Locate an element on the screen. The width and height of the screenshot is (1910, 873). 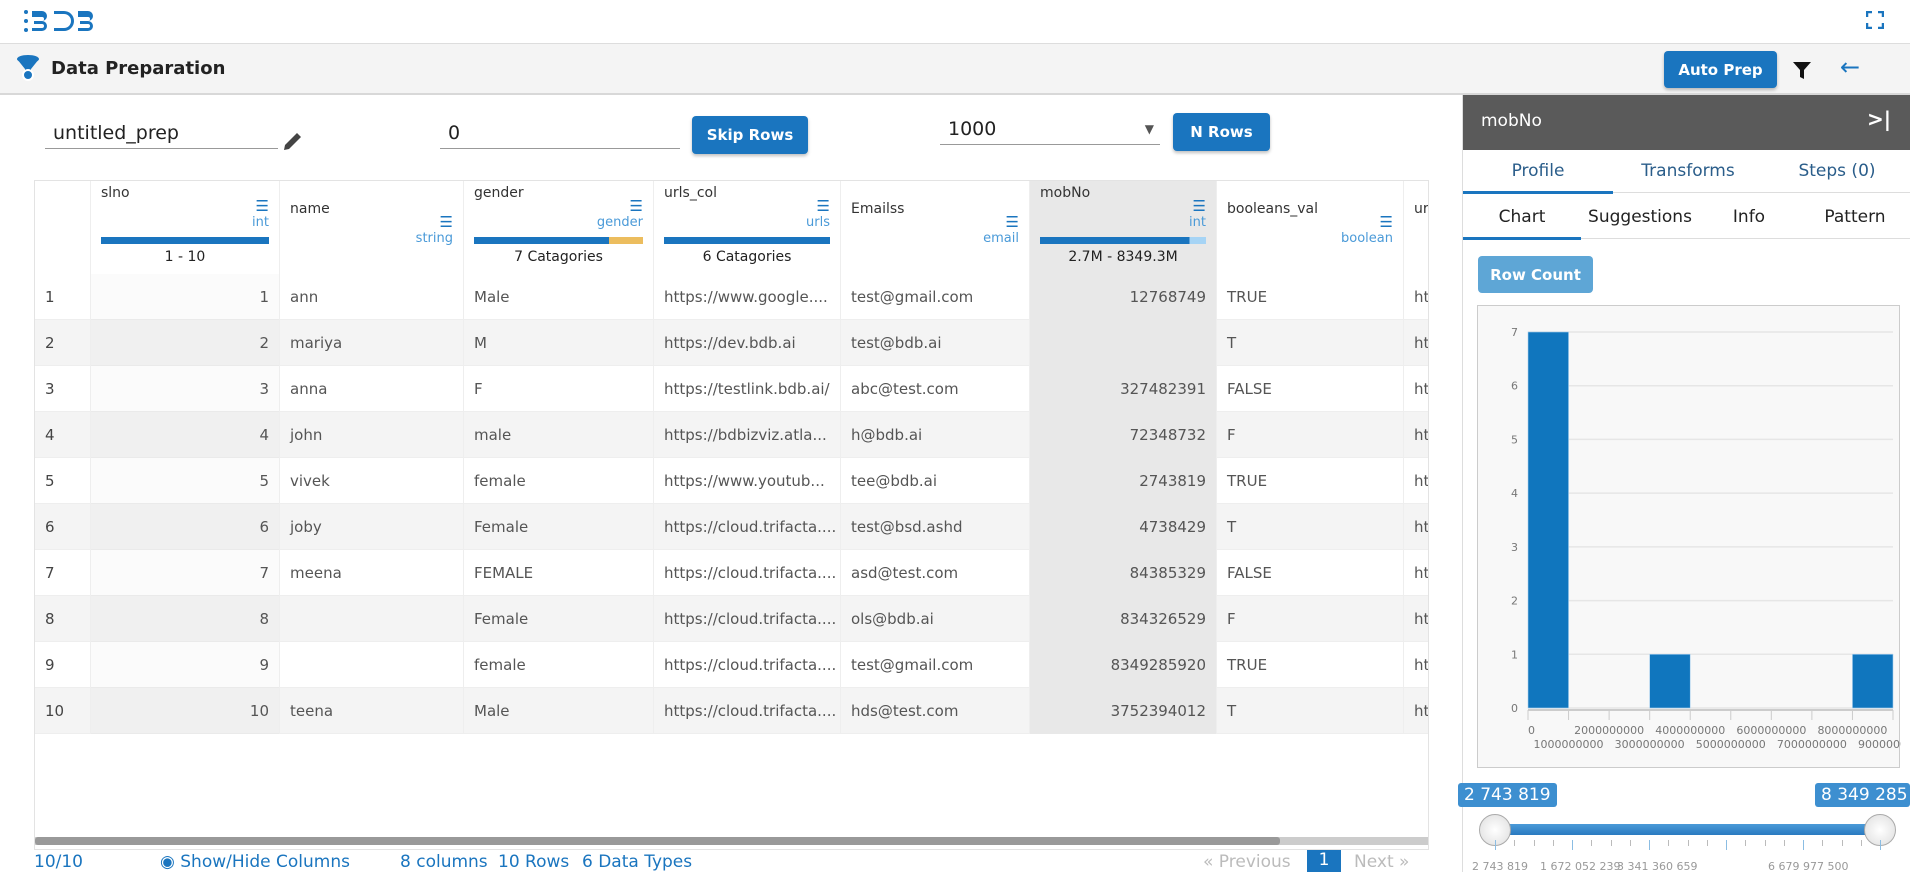
skip-rows-button: Skip Rows is located at coordinates (750, 135).